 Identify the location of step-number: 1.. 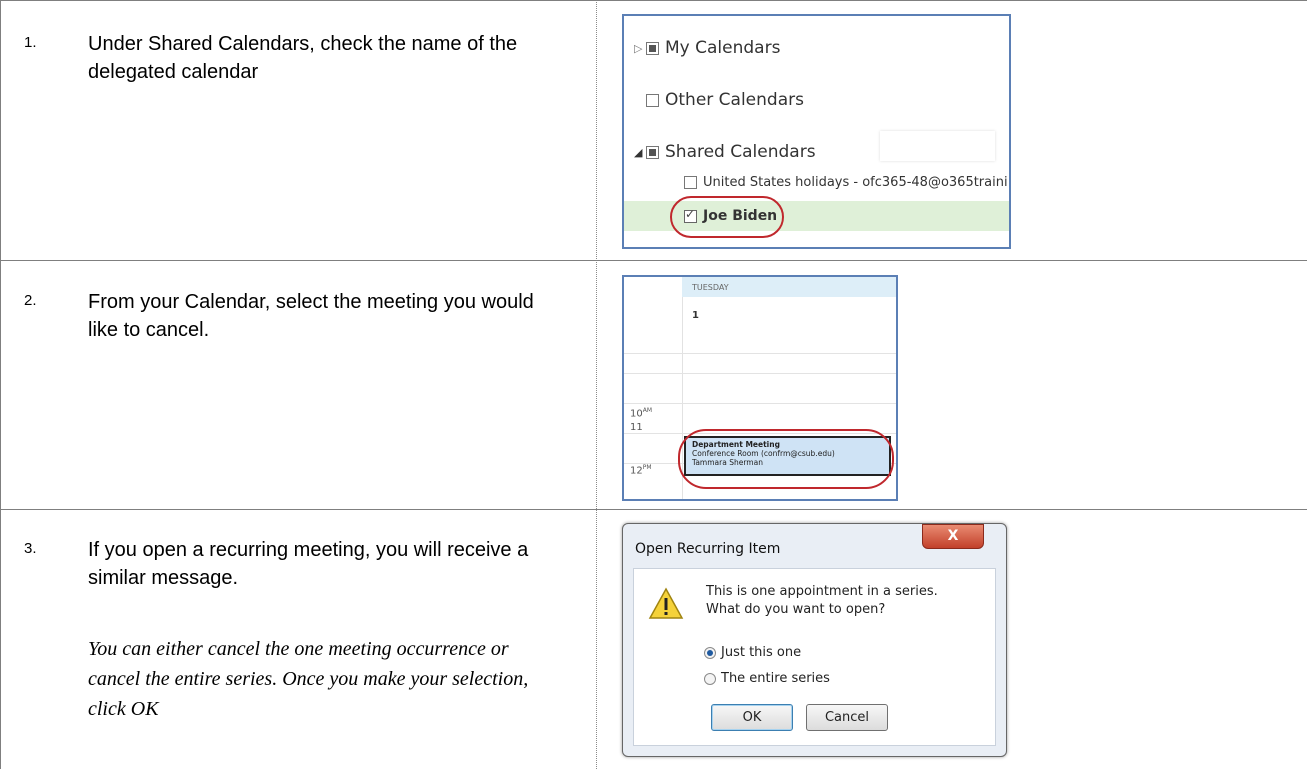
(30, 42).